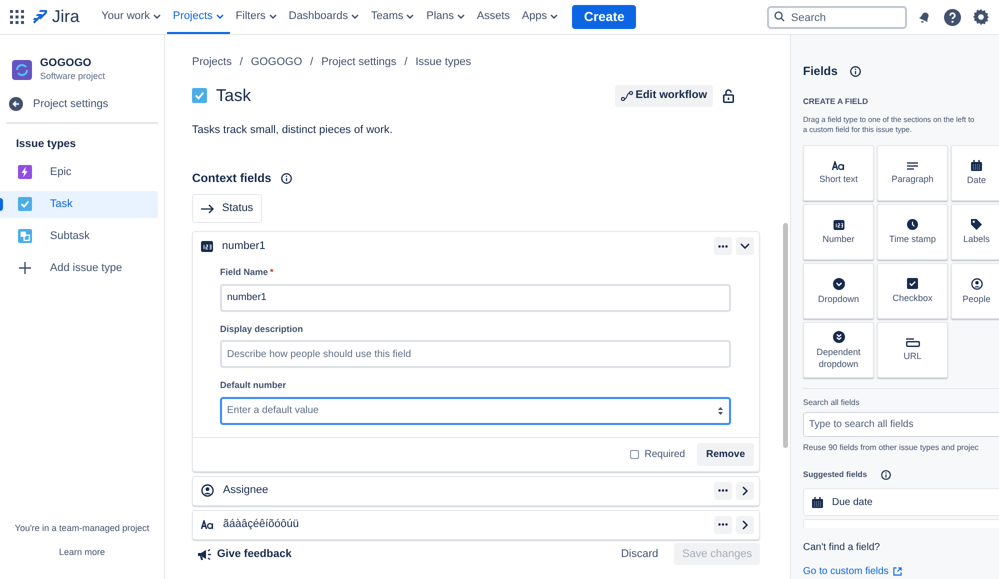  Describe the element at coordinates (445, 17) in the screenshot. I see `nav-tab: Plans` at that location.